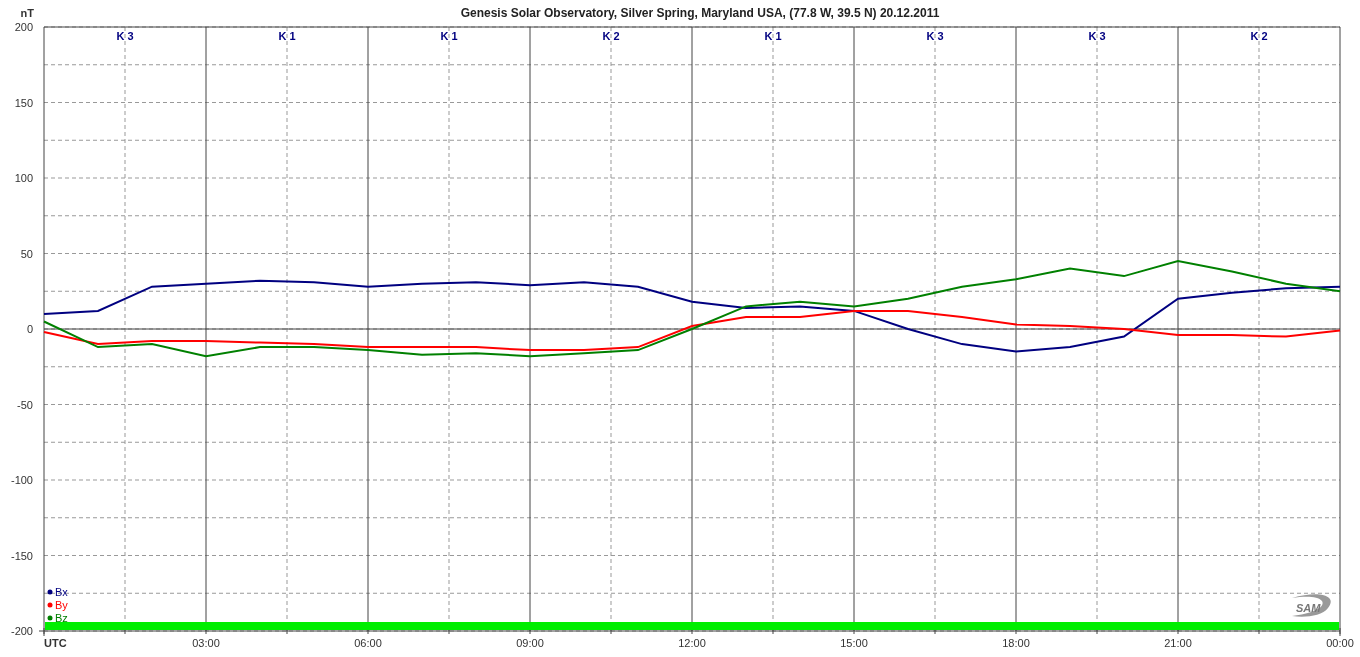 This screenshot has height=657, width=1360. I want to click on x-tick-label: UTC, so click(55, 643).